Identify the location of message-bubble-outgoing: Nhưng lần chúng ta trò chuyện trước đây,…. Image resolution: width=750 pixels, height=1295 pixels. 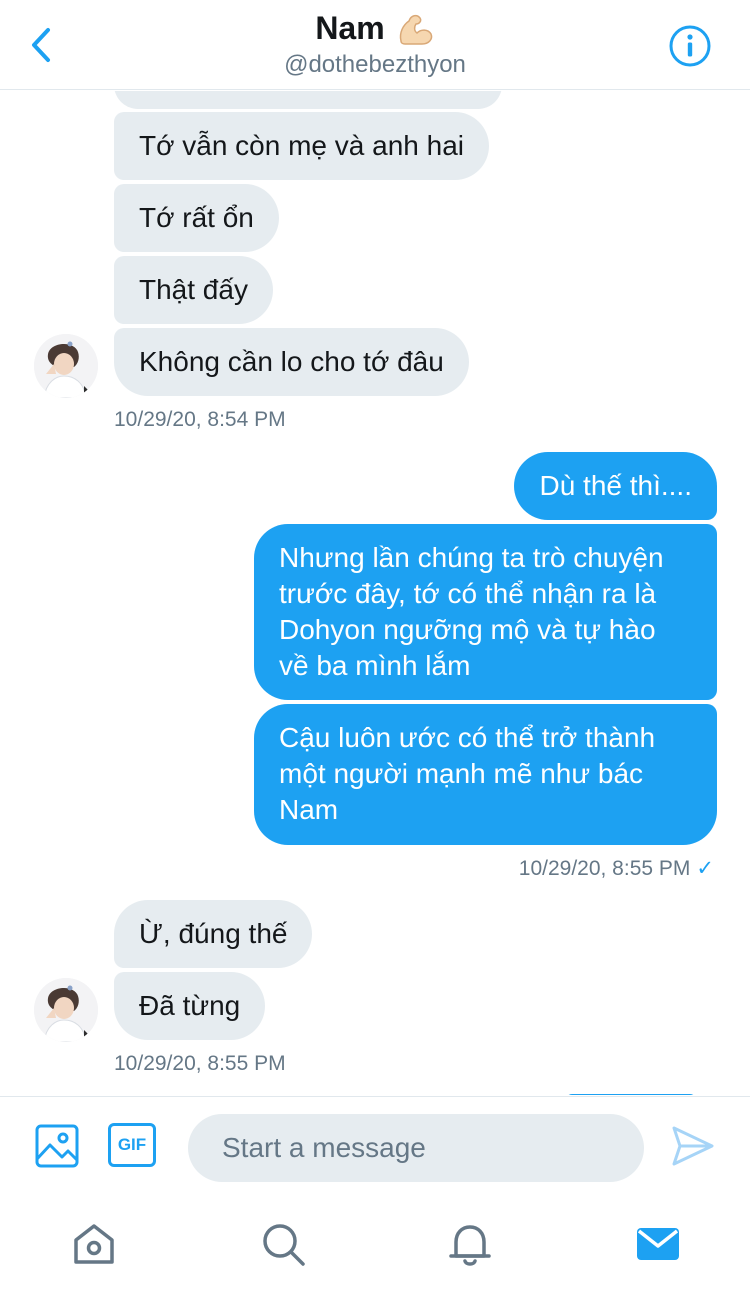
(485, 612).